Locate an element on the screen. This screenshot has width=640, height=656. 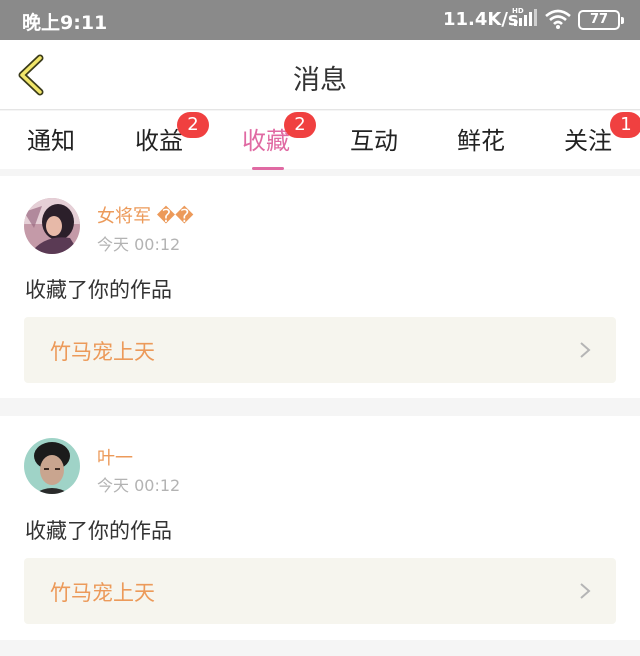
tab-earnings: 收益 2 is located at coordinates (164, 134).